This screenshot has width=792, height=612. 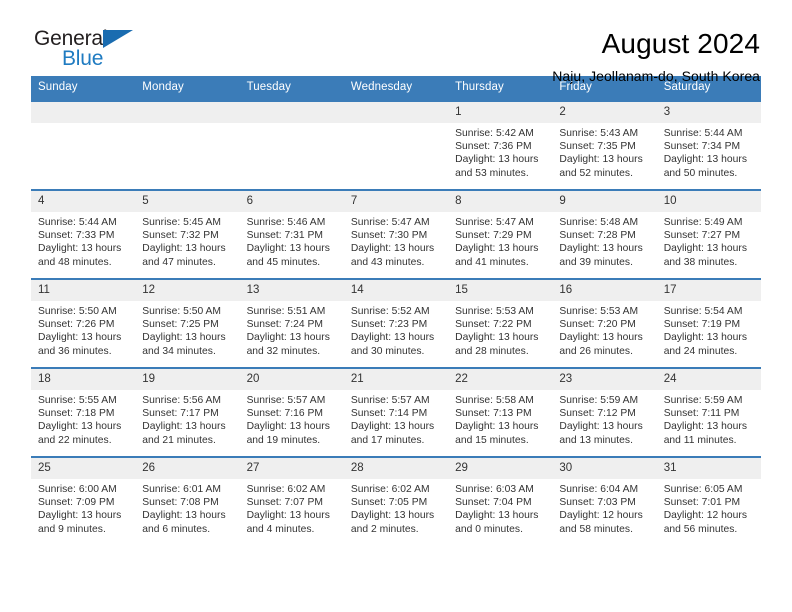 What do you see at coordinates (700, 262) in the screenshot?
I see `day-detail-line: and 38 minutes.` at bounding box center [700, 262].